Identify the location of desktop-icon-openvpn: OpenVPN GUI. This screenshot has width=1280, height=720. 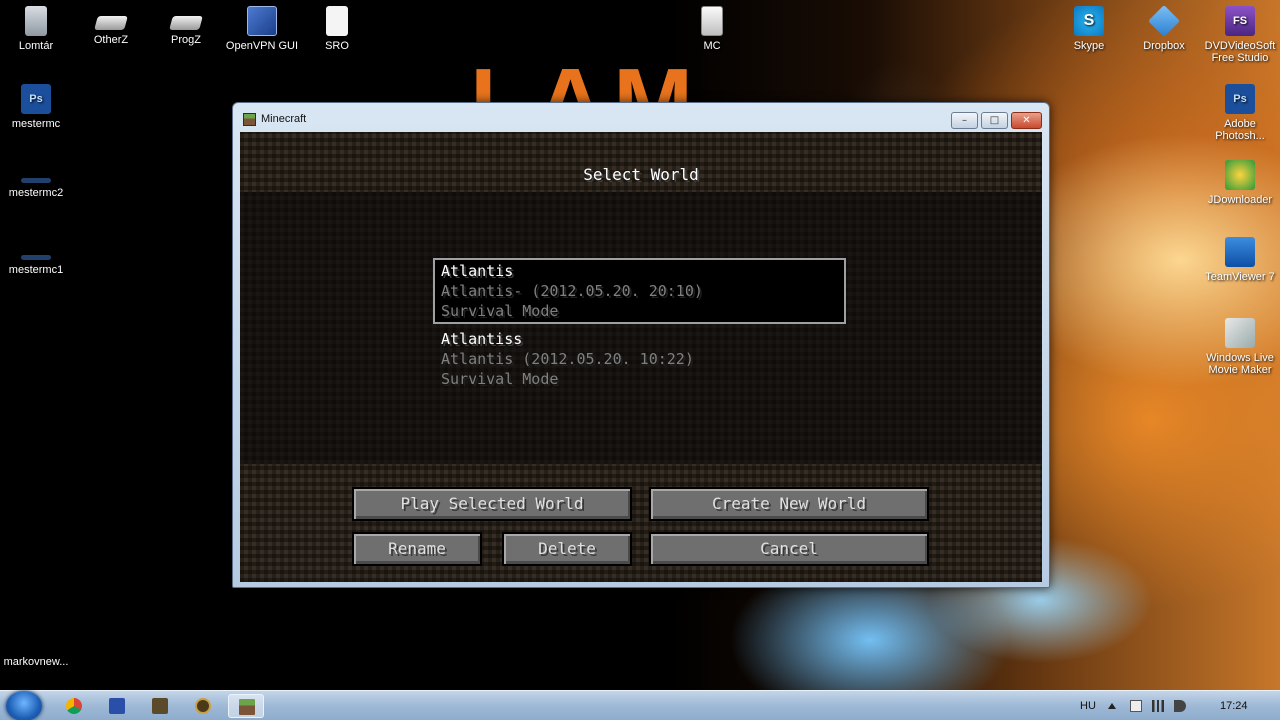
(262, 29).